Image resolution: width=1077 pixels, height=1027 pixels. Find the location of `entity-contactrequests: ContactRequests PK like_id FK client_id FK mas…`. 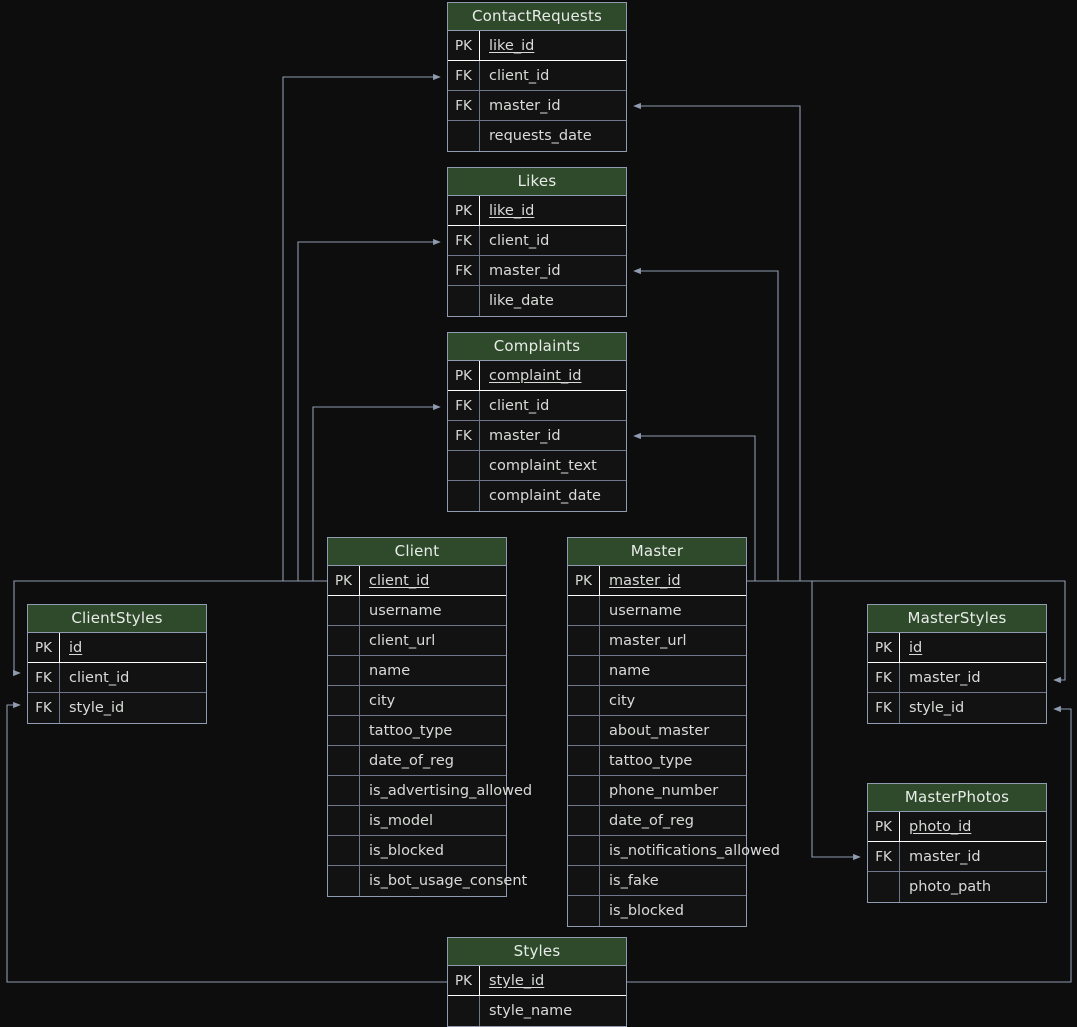

entity-contactrequests: ContactRequests PK like_id FK client_id FK mas… is located at coordinates (537, 77).